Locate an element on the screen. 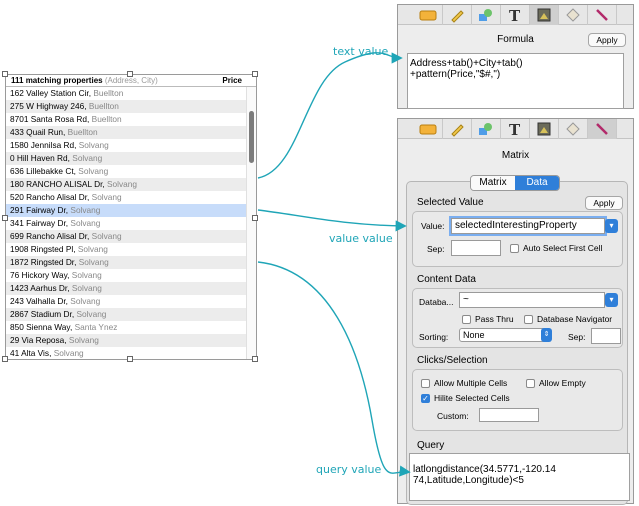 This screenshot has width=639, height=506. text-value-arrow is located at coordinates (330, 115).